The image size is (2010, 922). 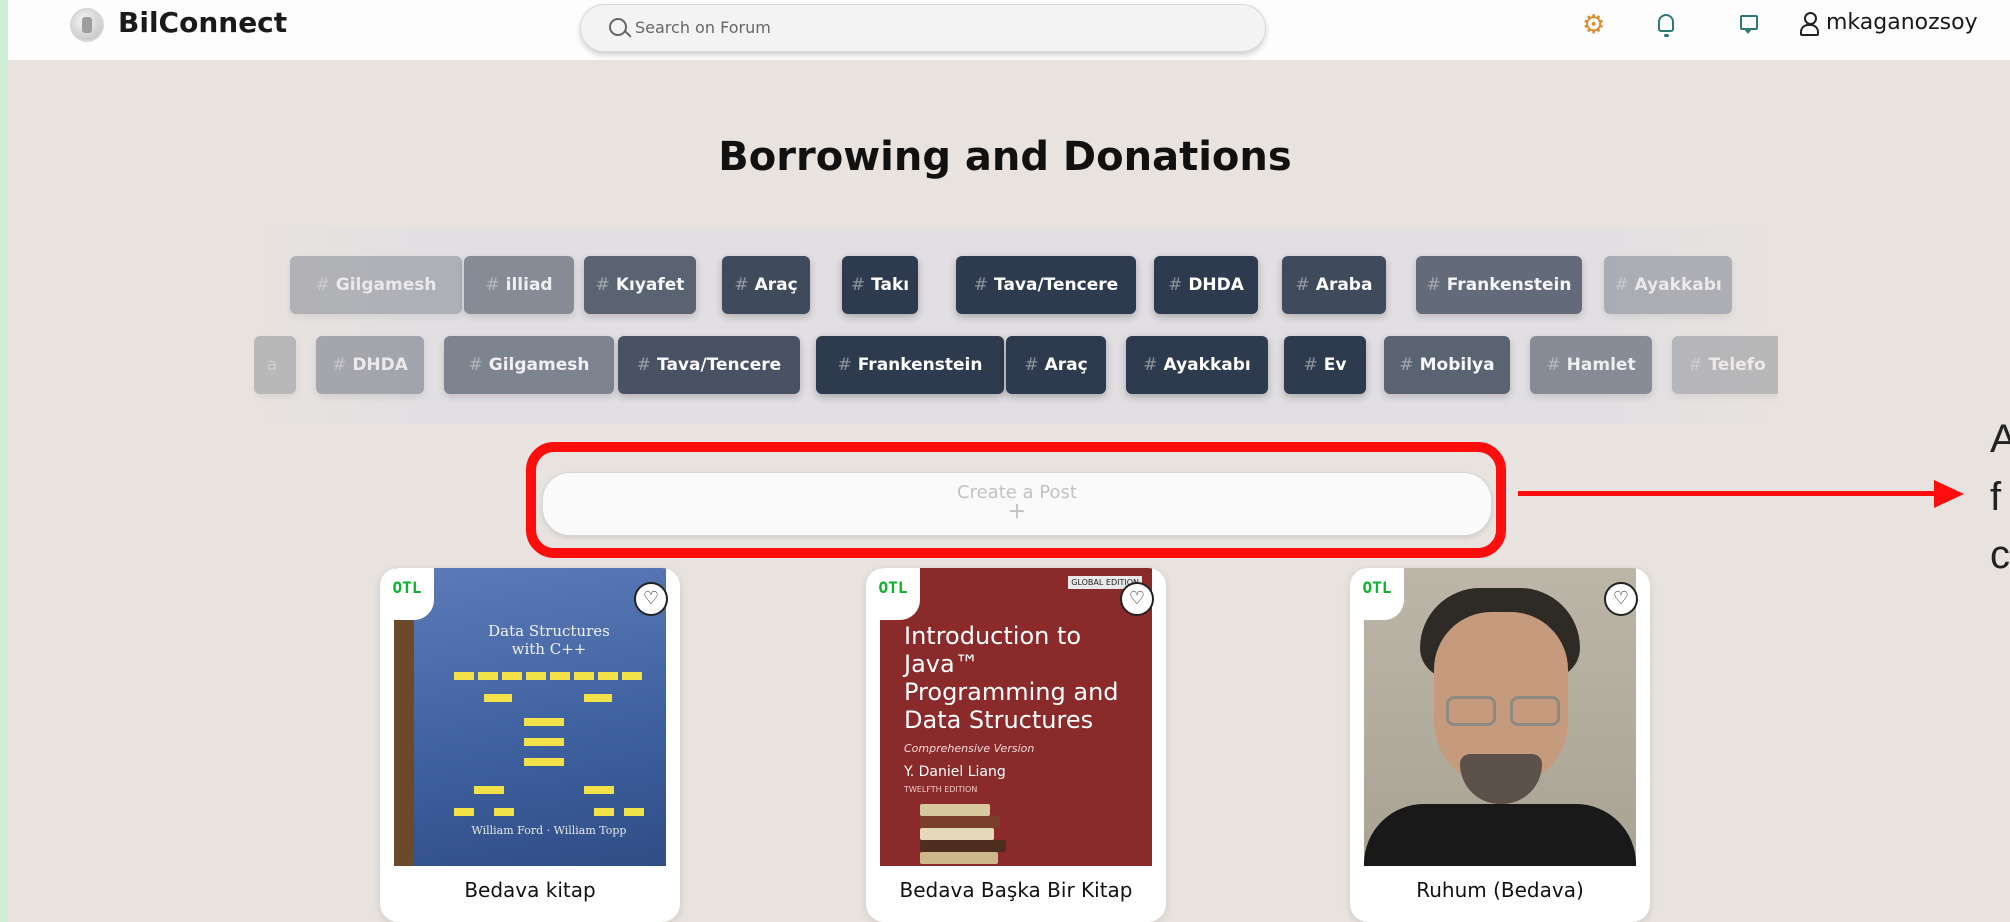 I want to click on post-title: Bedava kitap, so click(x=530, y=890).